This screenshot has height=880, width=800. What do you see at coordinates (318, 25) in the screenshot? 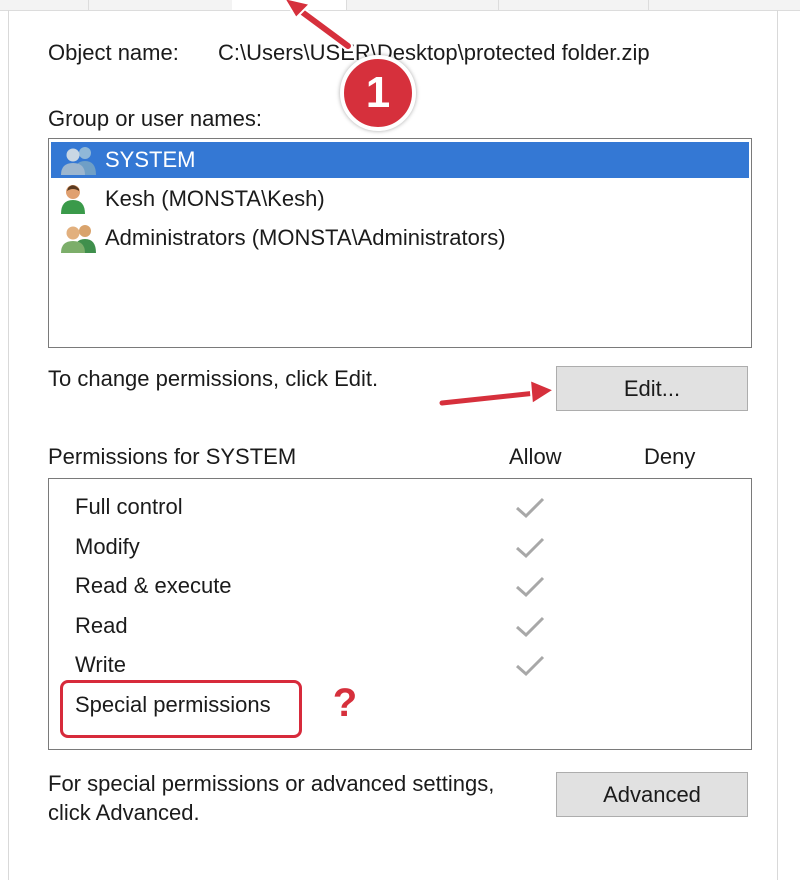
I see `arrow-to-security-tab-icon` at bounding box center [318, 25].